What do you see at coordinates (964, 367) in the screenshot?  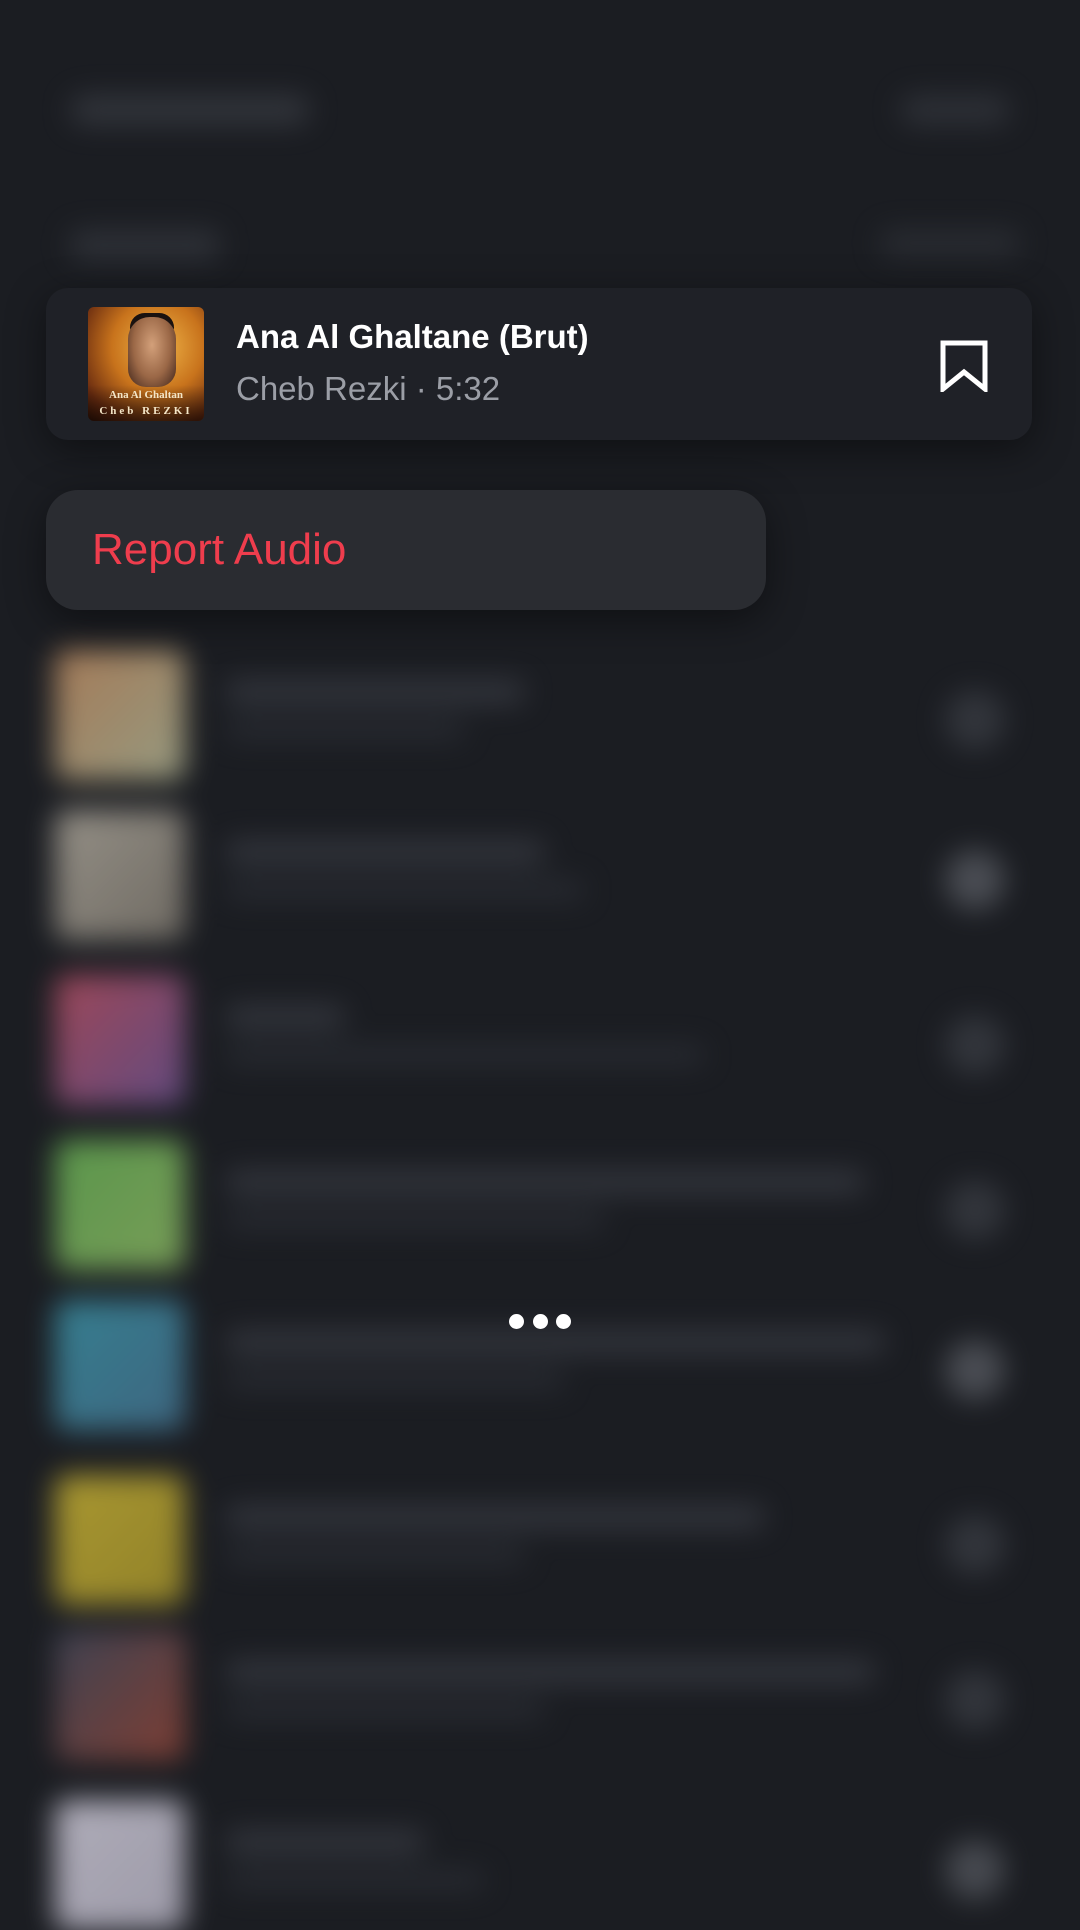 I see `bookmark-icon` at bounding box center [964, 367].